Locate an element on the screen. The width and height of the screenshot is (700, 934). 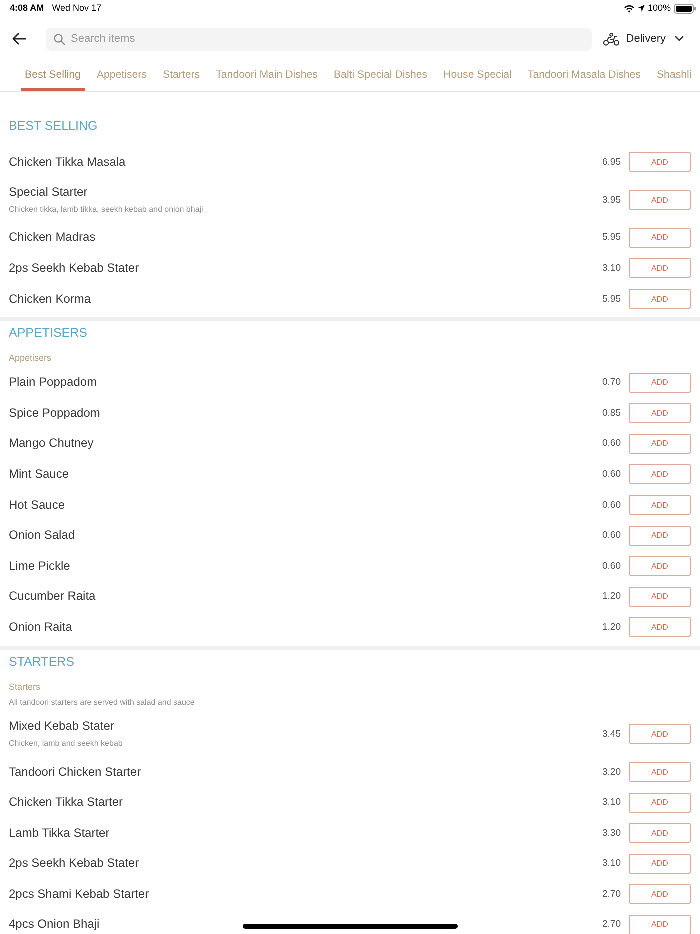
location-arrow-icon is located at coordinates (641, 8).